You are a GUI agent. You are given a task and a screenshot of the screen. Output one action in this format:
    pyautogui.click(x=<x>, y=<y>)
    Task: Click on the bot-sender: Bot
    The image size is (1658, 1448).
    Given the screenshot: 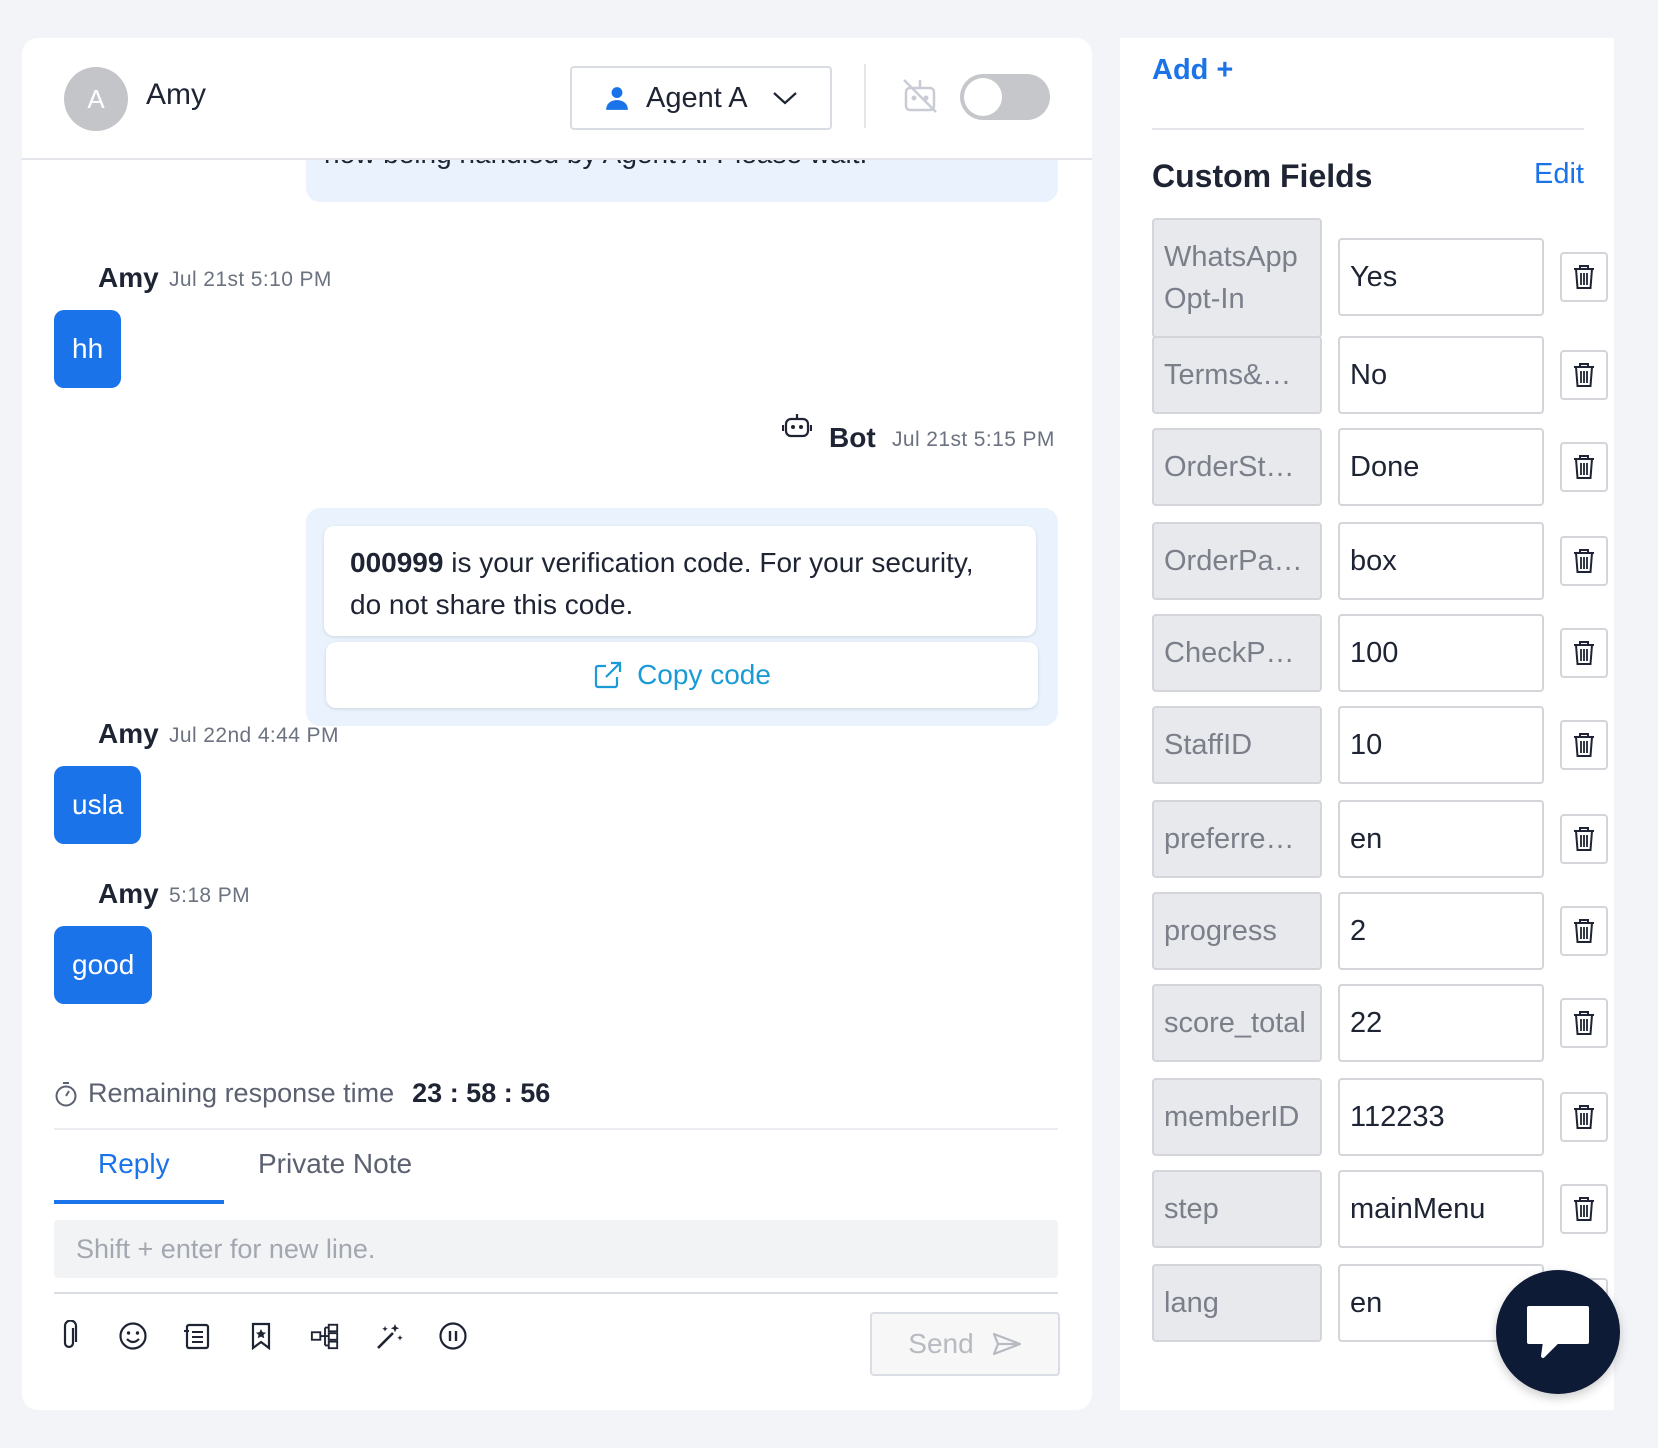 What is the action you would take?
    pyautogui.click(x=852, y=437)
    